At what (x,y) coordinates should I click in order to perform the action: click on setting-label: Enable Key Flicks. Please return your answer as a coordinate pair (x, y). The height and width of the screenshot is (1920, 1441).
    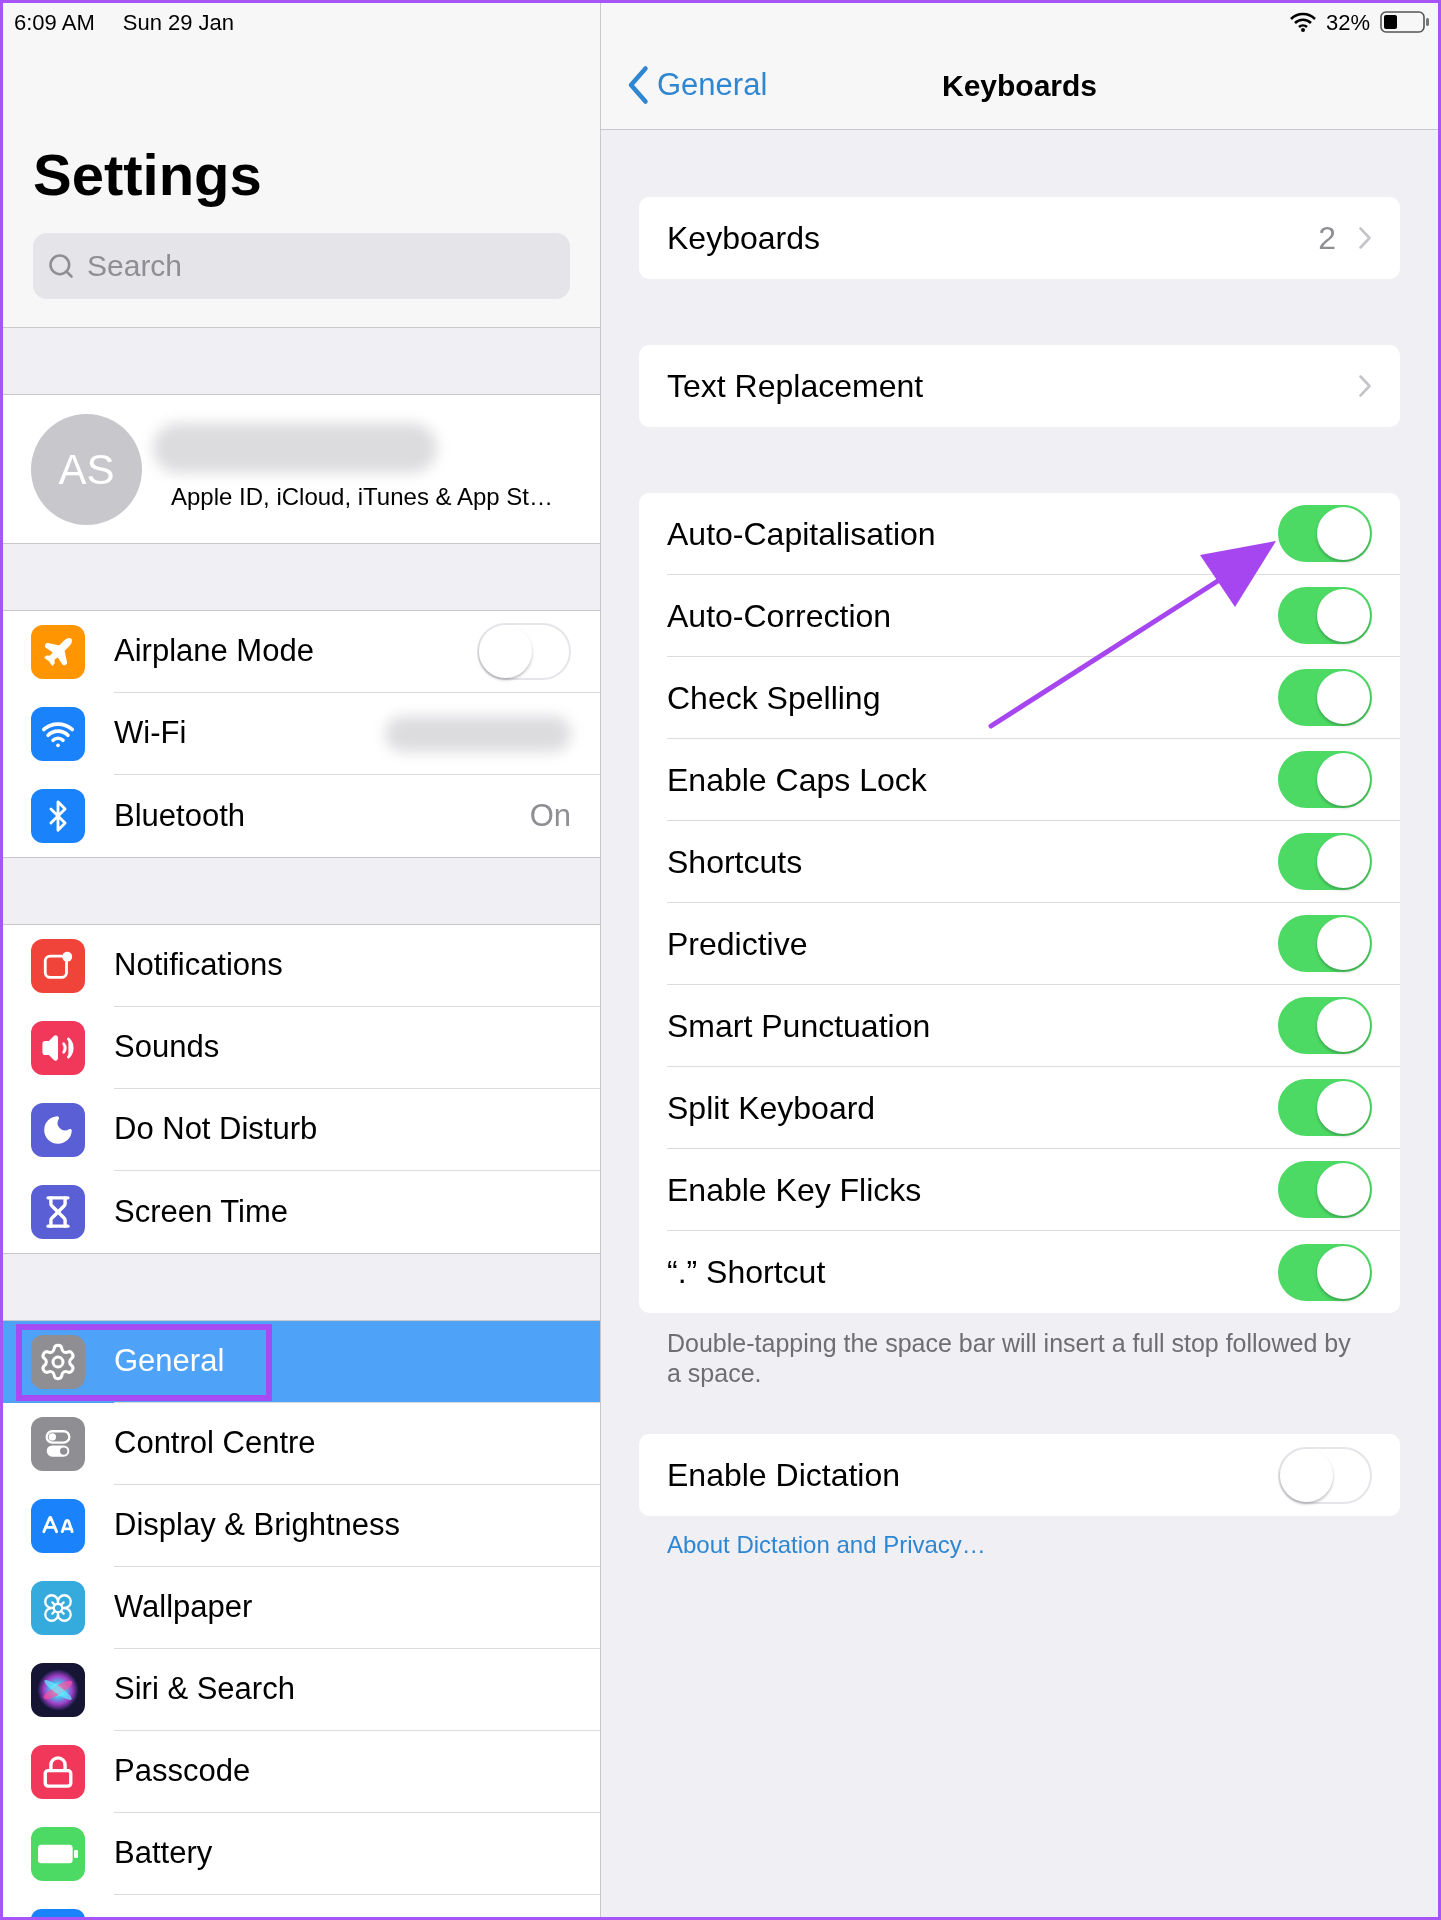
    Looking at the image, I should click on (794, 1190).